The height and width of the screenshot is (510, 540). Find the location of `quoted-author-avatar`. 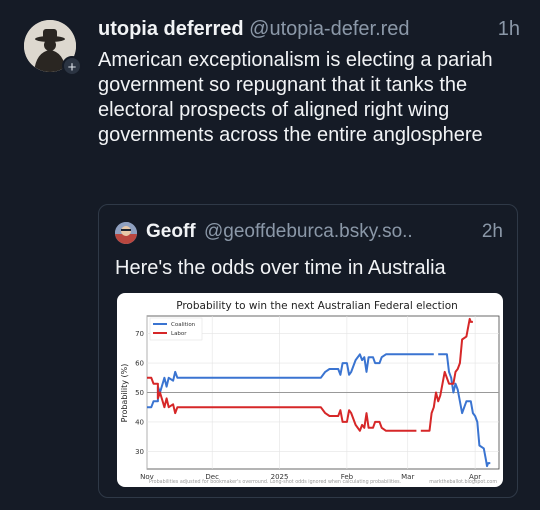

quoted-author-avatar is located at coordinates (126, 233).